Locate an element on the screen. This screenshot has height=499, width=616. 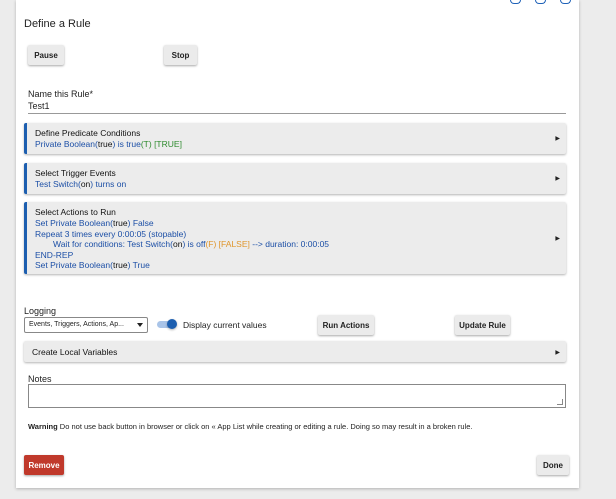
display-values-label: Display current values is located at coordinates (225, 325).